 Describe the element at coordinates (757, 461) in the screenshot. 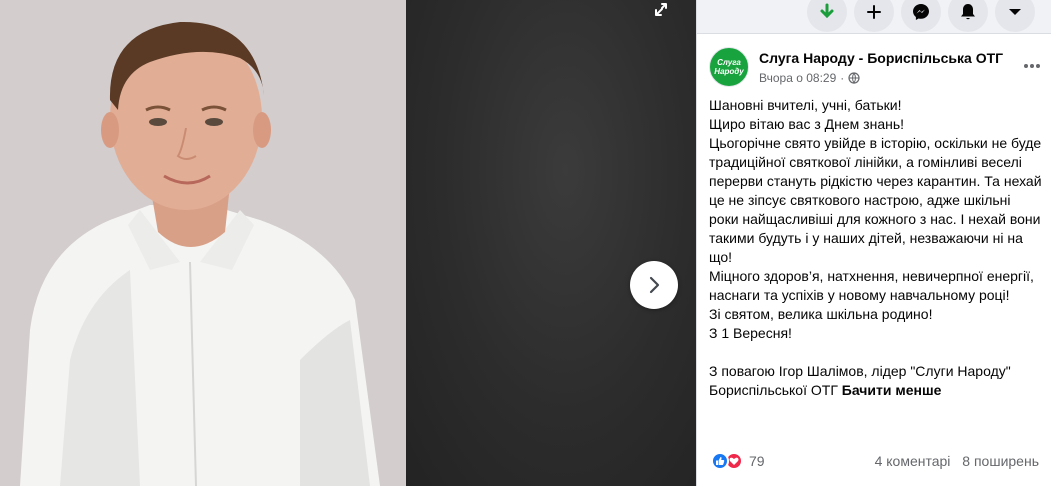

I see `reaction-count: 79` at that location.